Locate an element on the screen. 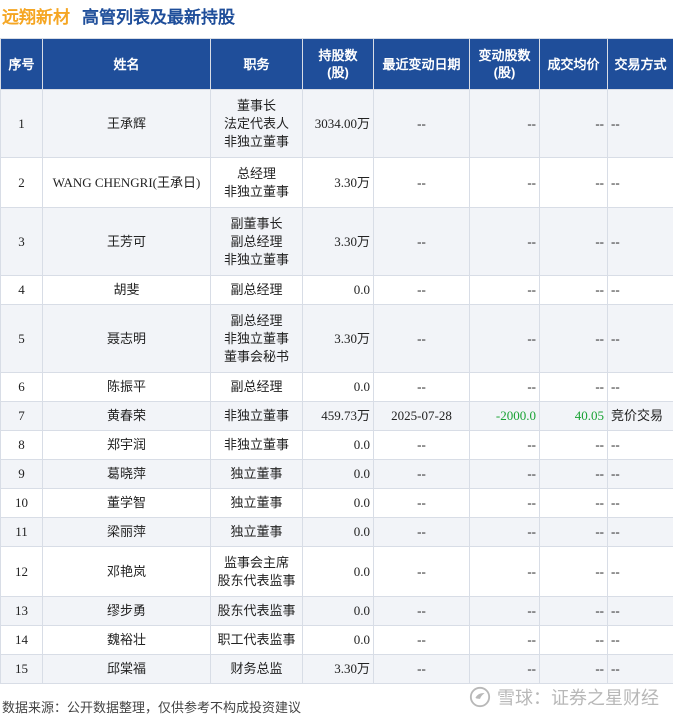 The image size is (673, 716). position-cell: 董事长法定代表人非独立董事 is located at coordinates (257, 124).